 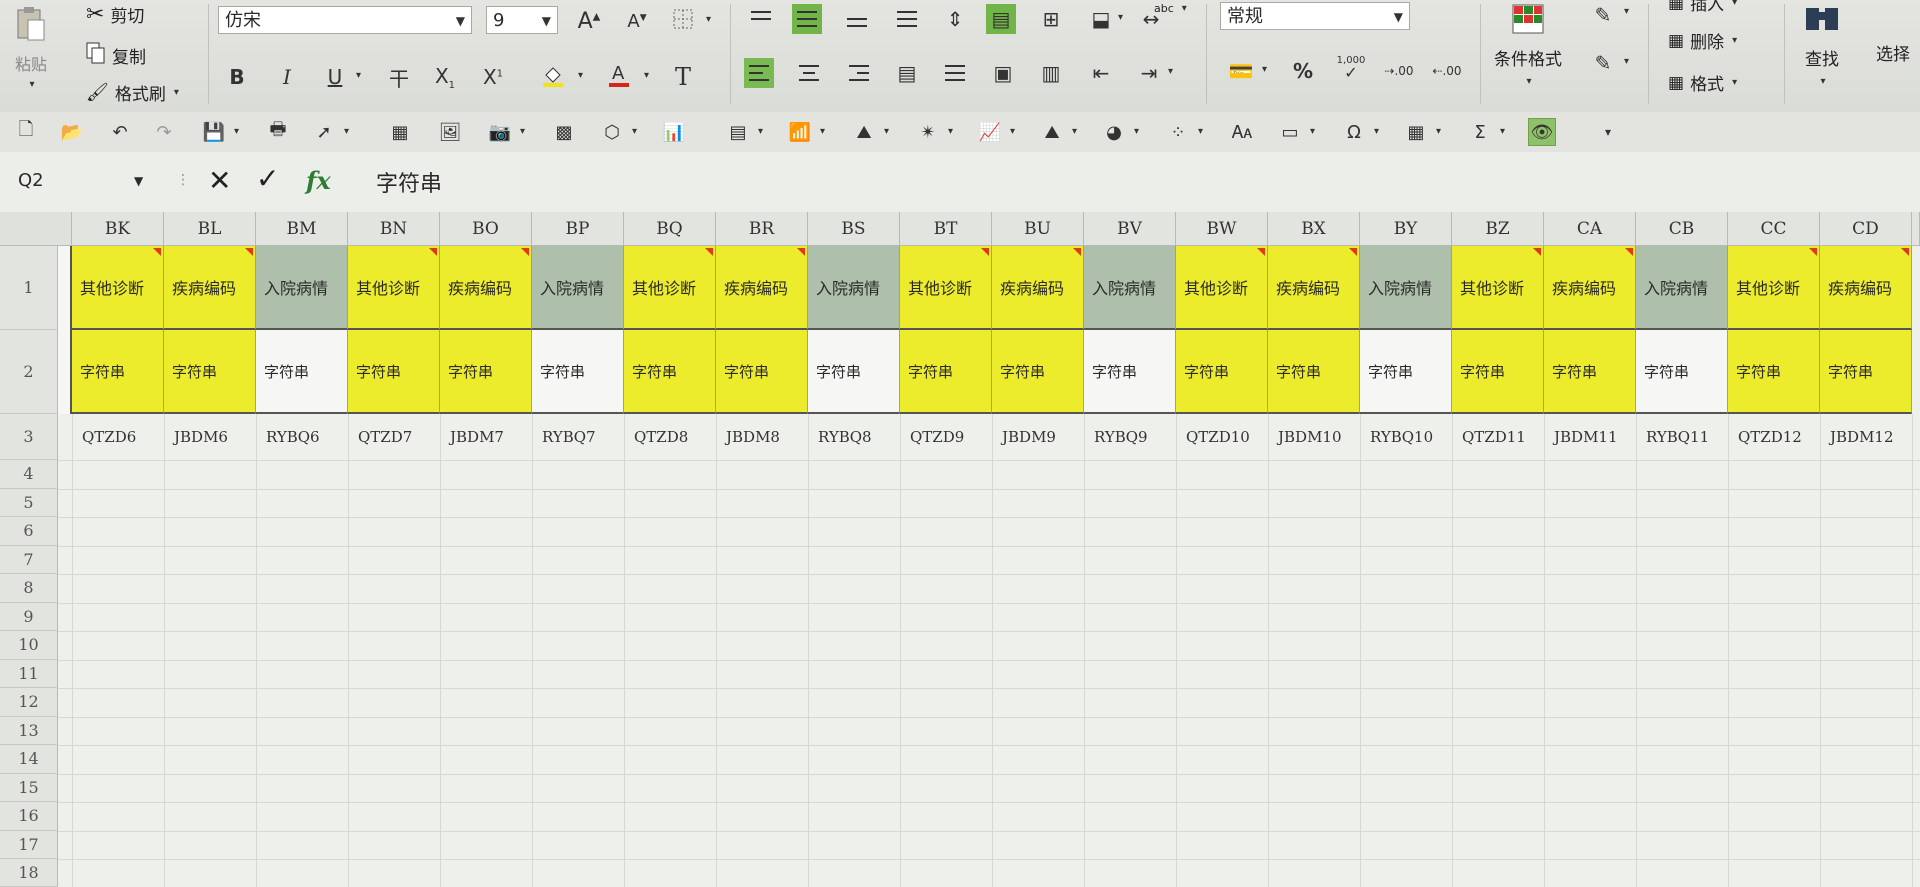 What do you see at coordinates (1001, 19) in the screenshot?
I see `wrap-text-button: ▤` at bounding box center [1001, 19].